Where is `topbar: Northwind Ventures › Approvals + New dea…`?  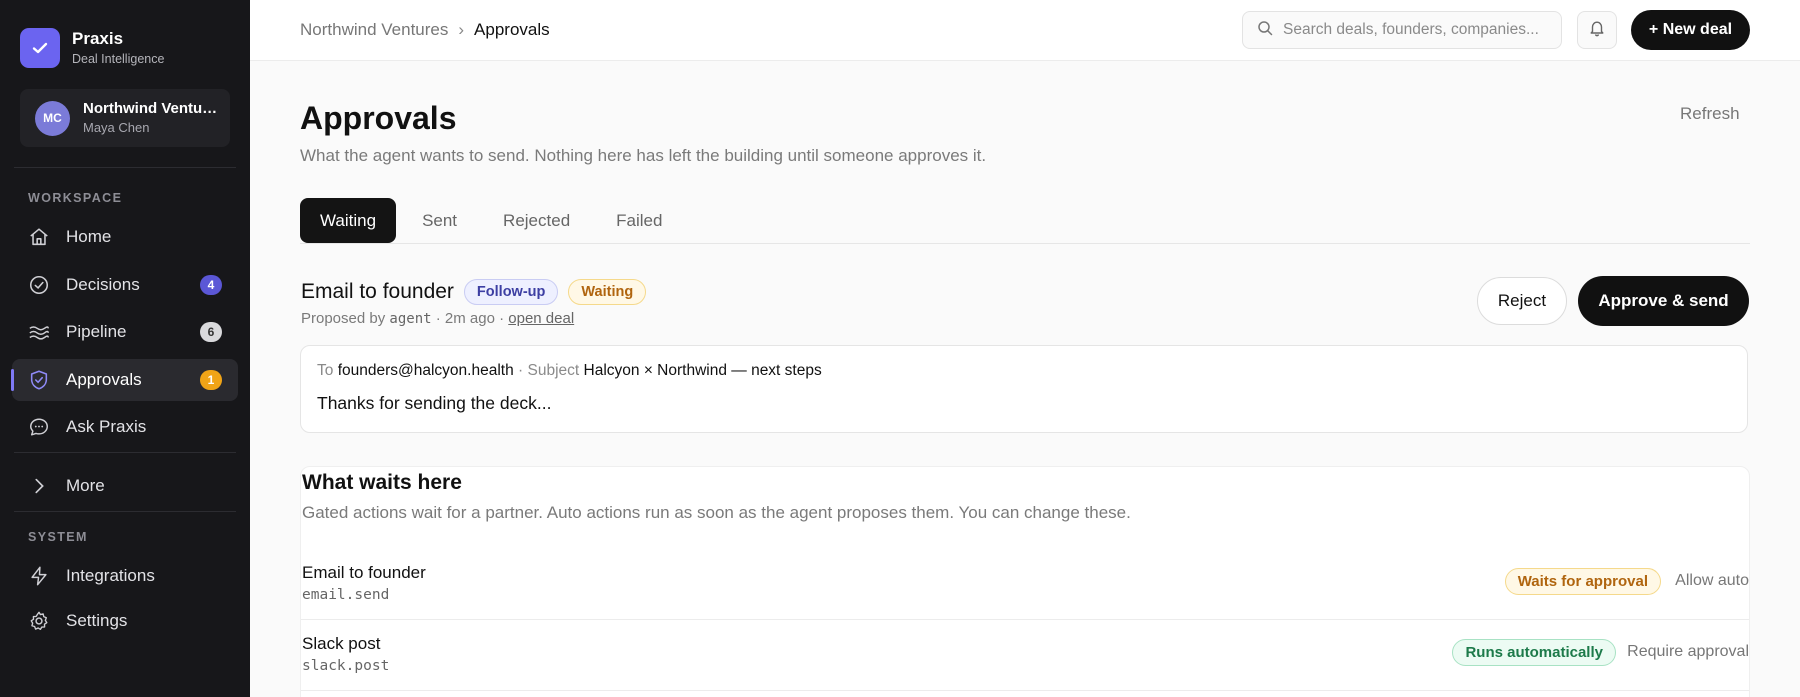 topbar: Northwind Ventures › Approvals + New dea… is located at coordinates (1025, 30).